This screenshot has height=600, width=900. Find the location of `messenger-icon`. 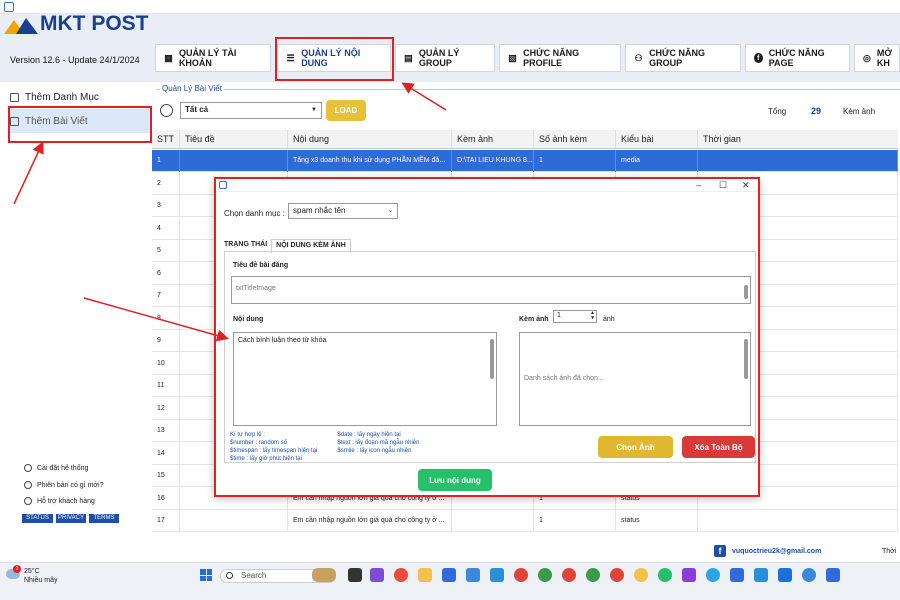

messenger-icon is located at coordinates (689, 575).